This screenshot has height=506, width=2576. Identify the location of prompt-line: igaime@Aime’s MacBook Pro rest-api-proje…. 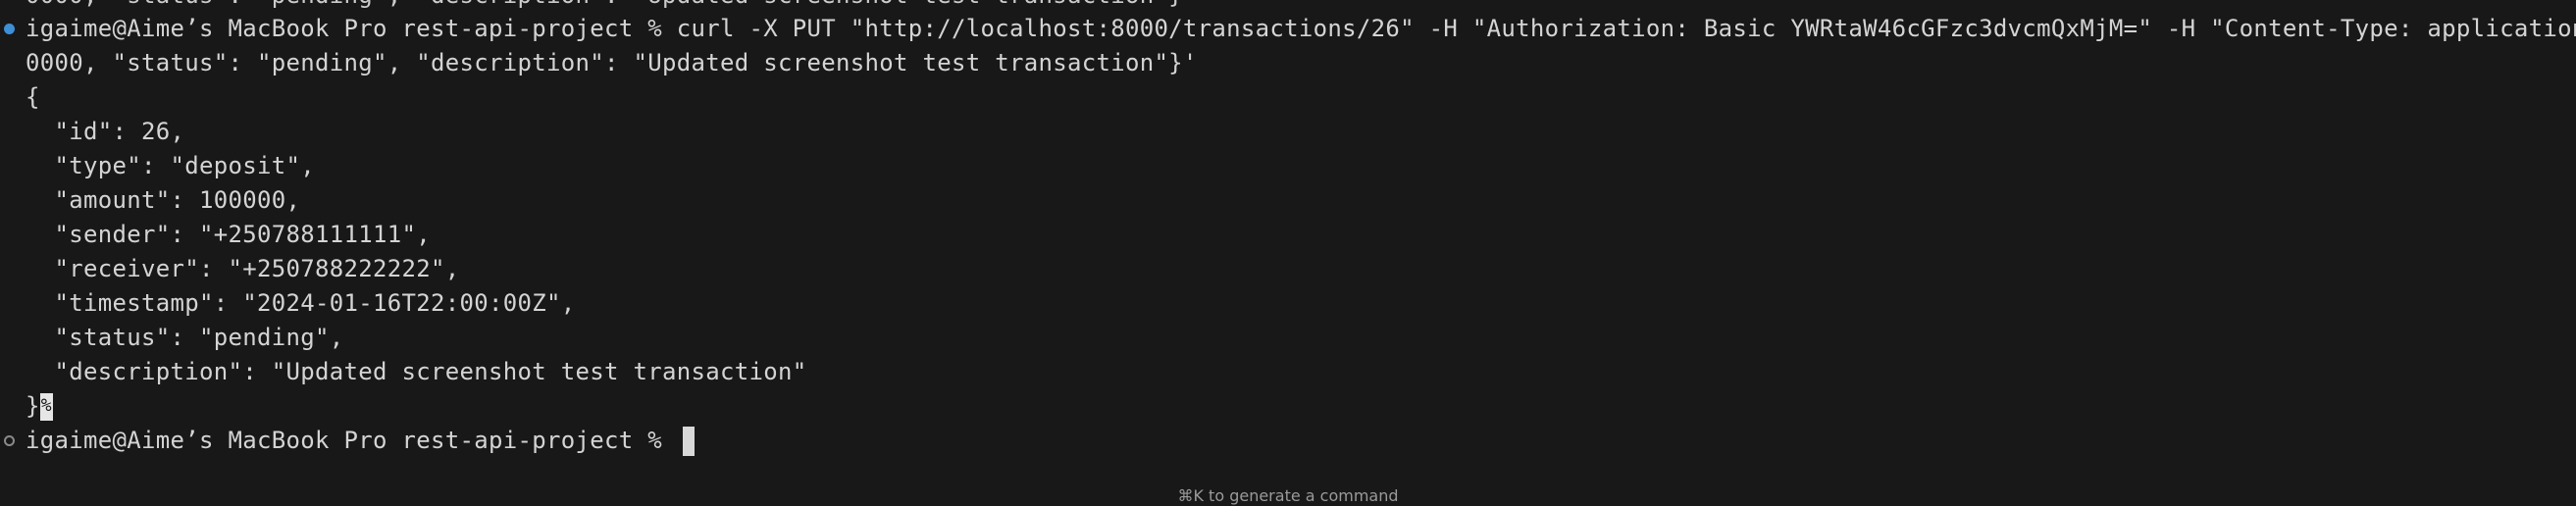
(360, 441).